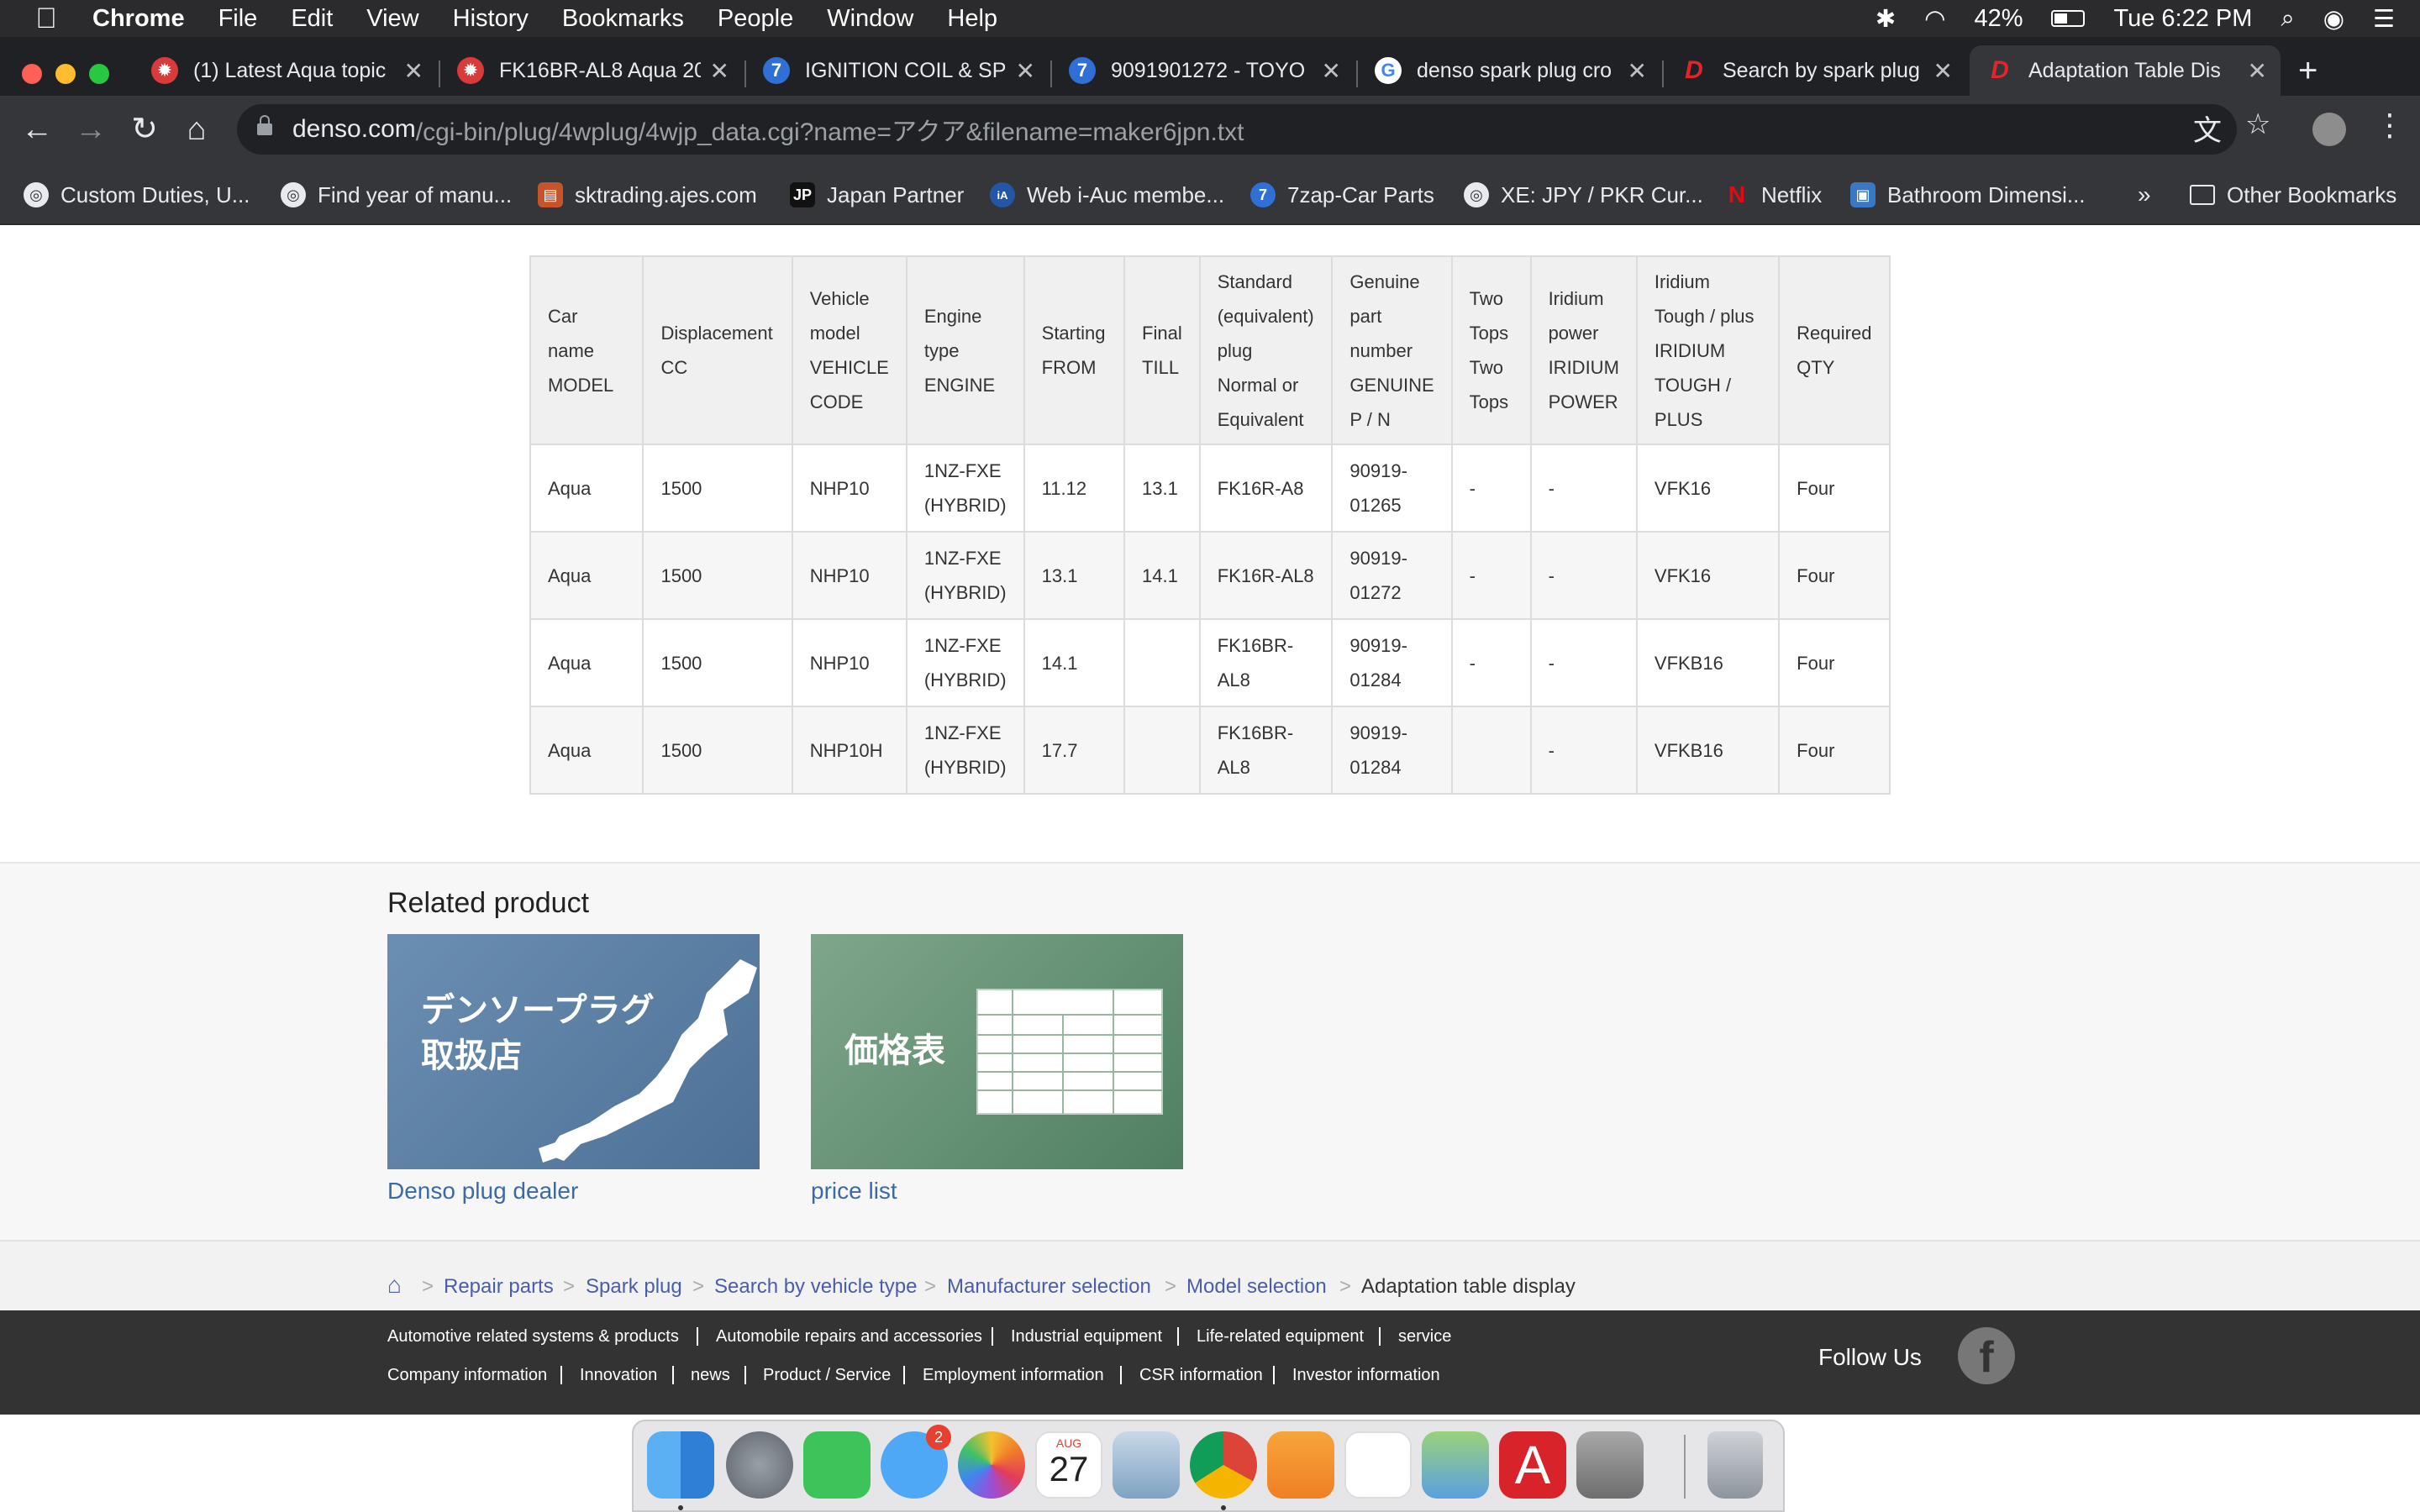  Describe the element at coordinates (837, 1465) in the screenshot. I see `facetime-icon` at that location.